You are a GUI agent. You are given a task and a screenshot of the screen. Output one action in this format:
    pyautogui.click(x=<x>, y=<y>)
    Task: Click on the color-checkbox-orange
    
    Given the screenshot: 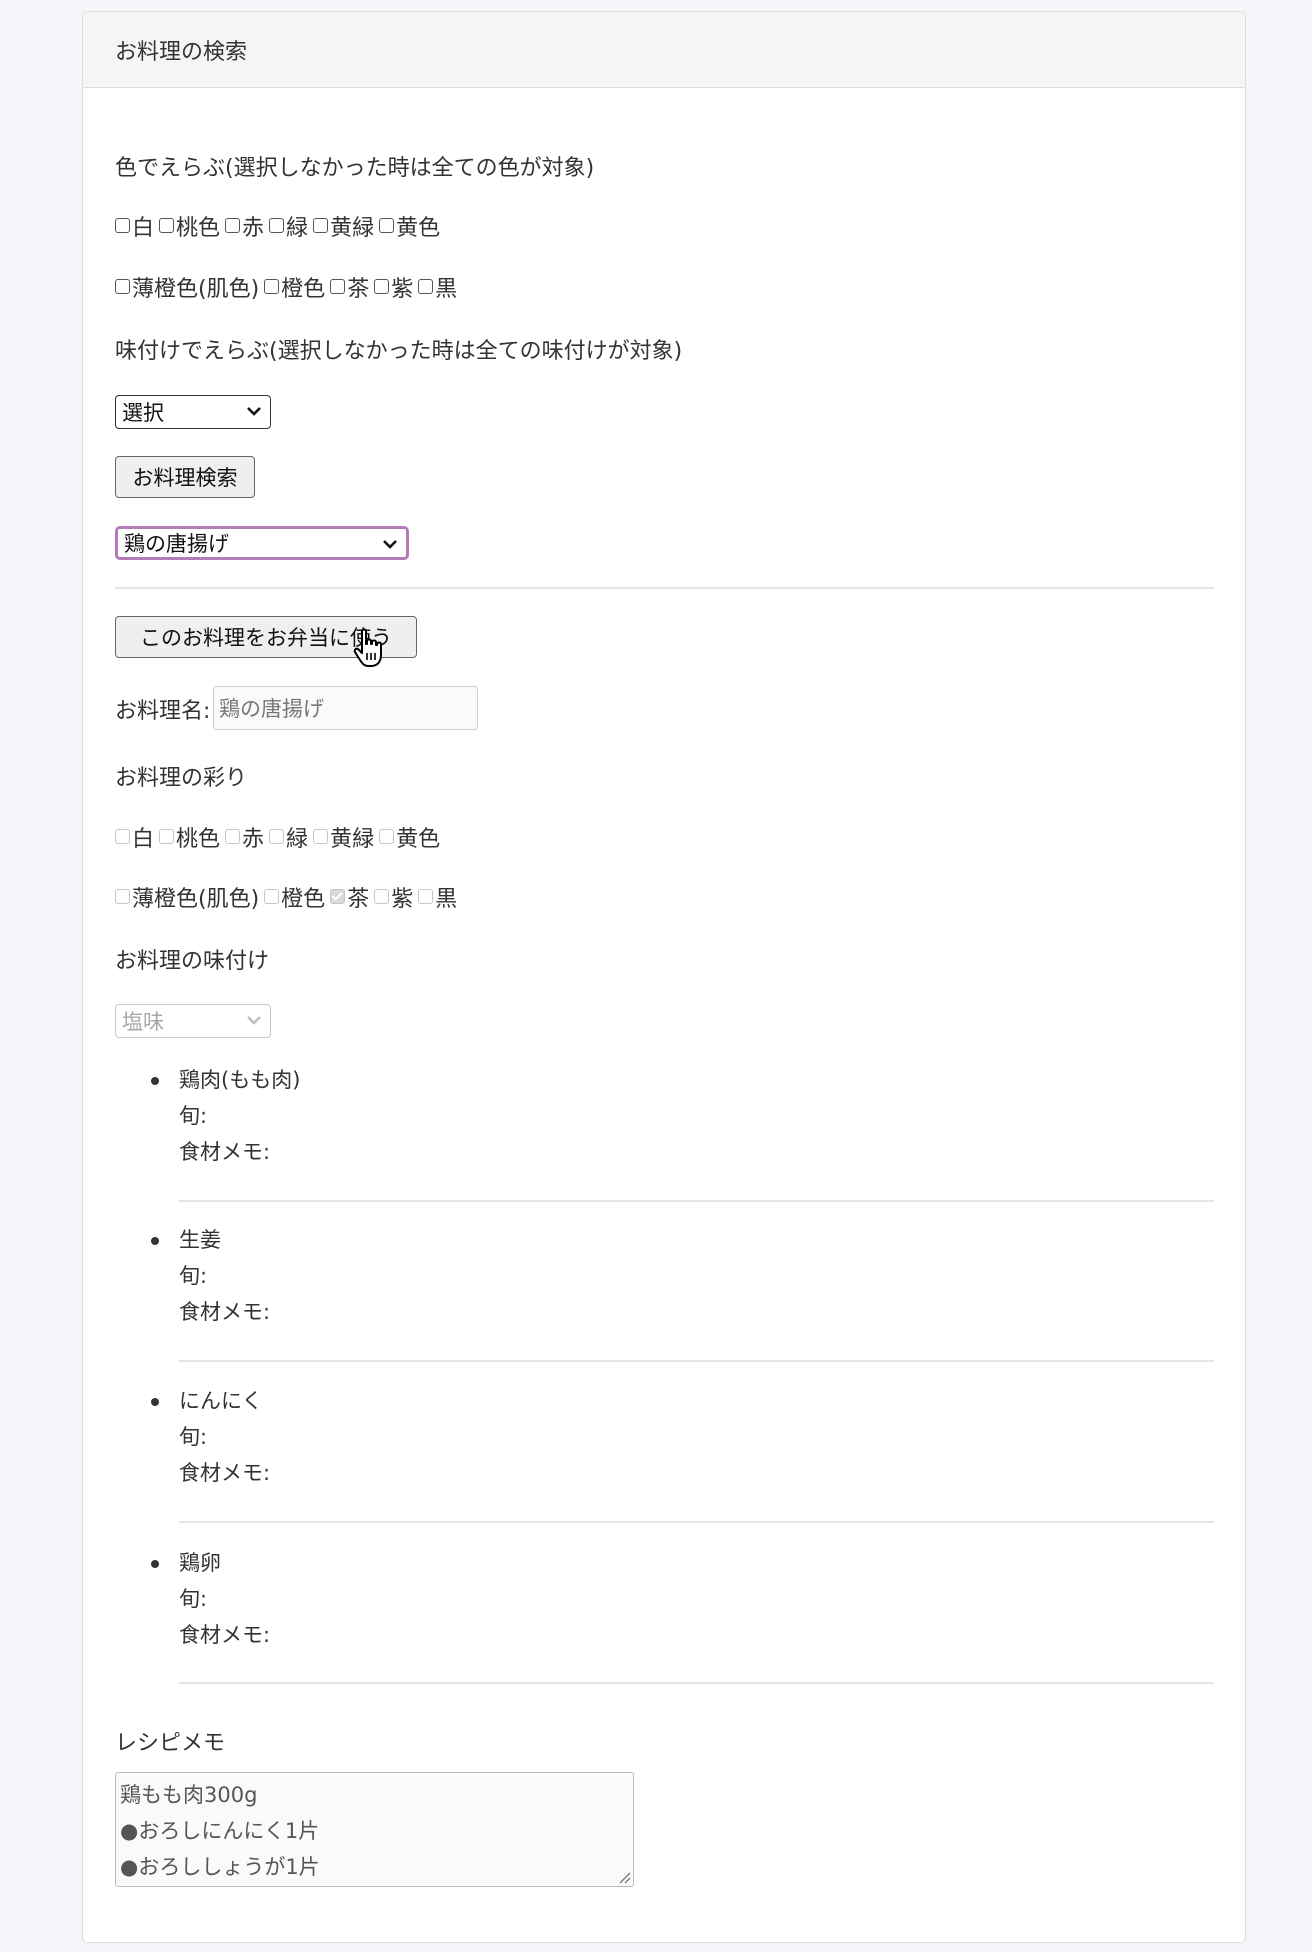 What is the action you would take?
    pyautogui.click(x=272, y=286)
    